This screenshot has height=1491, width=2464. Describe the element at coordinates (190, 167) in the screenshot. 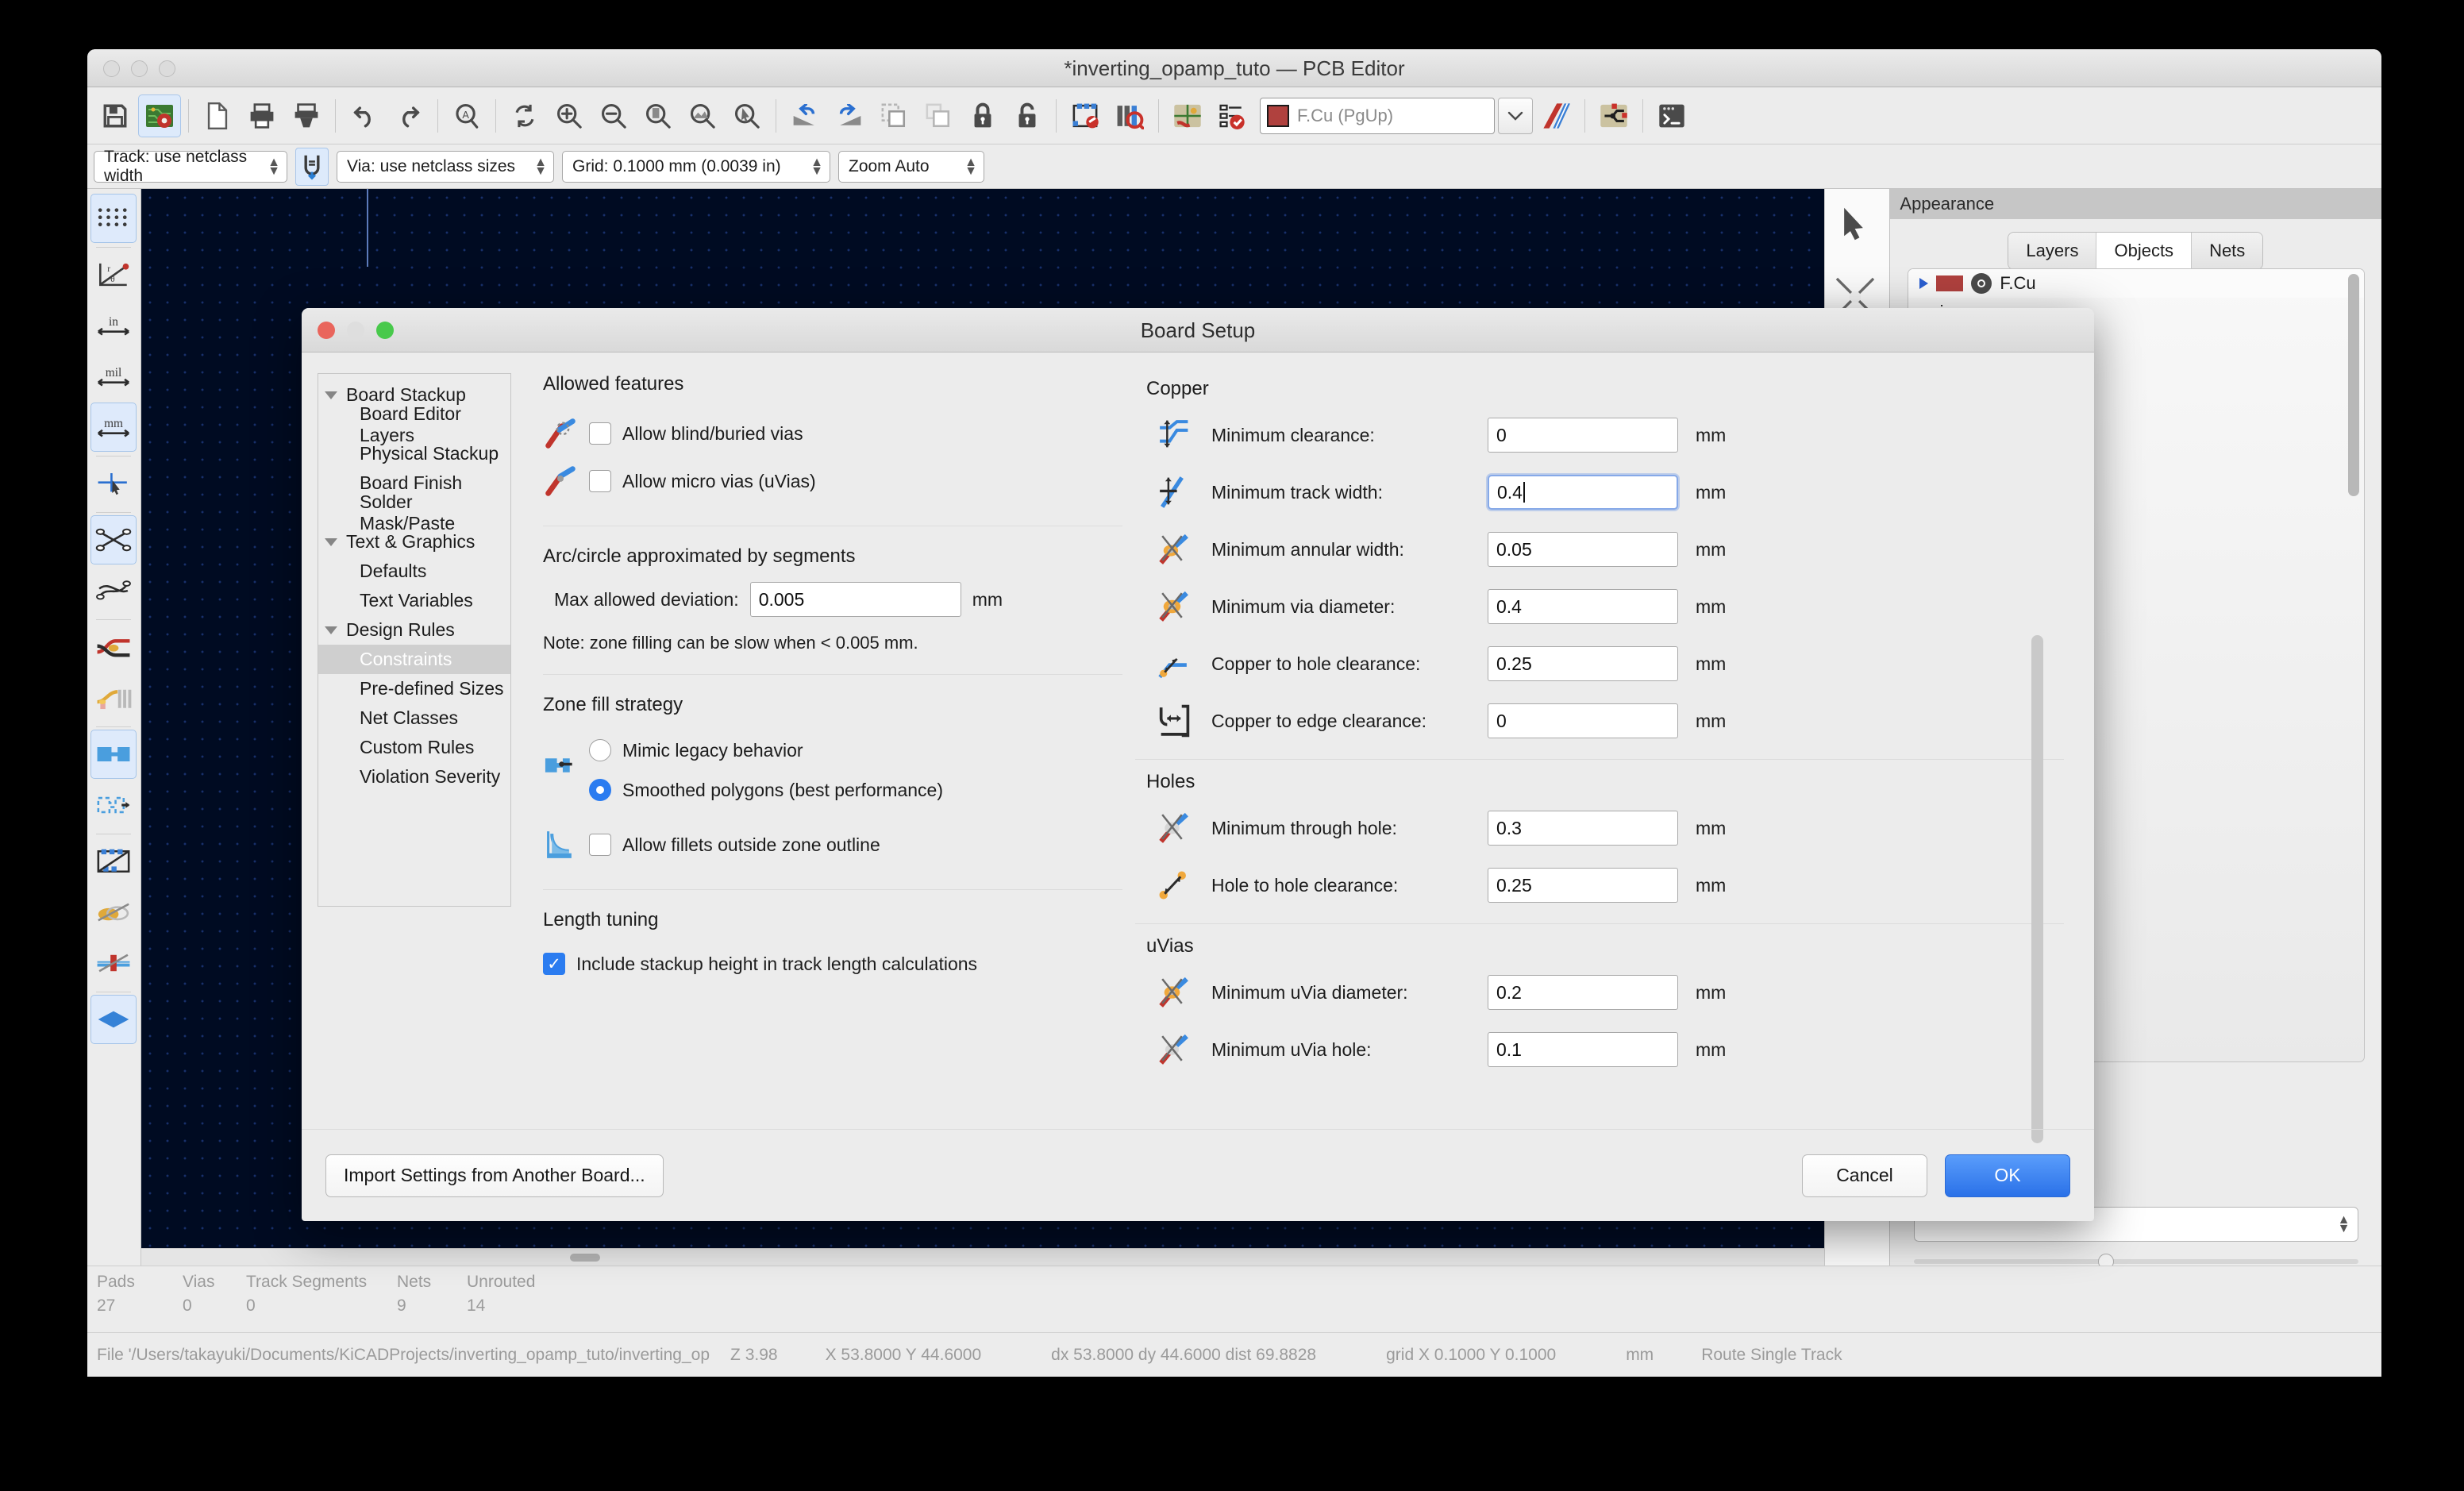

I see `track-width-selector: Track: use netclass width ▲ ▼` at that location.